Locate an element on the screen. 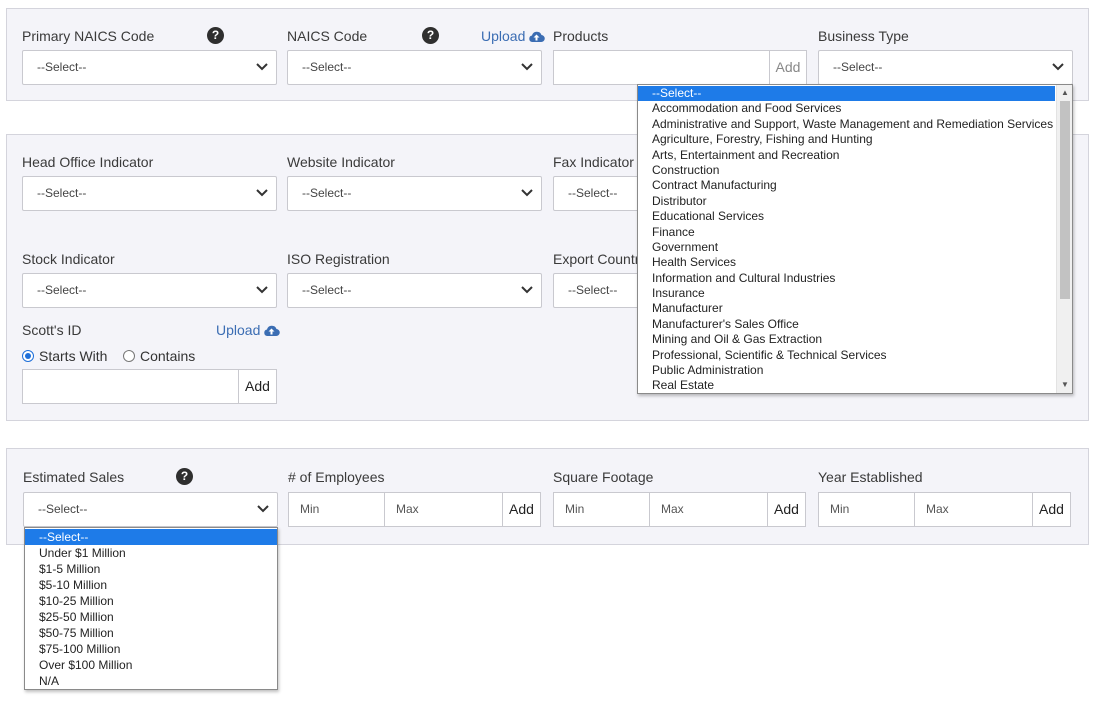 The width and height of the screenshot is (1096, 703). dropdown-option: $1-5 Million is located at coordinates (151, 569).